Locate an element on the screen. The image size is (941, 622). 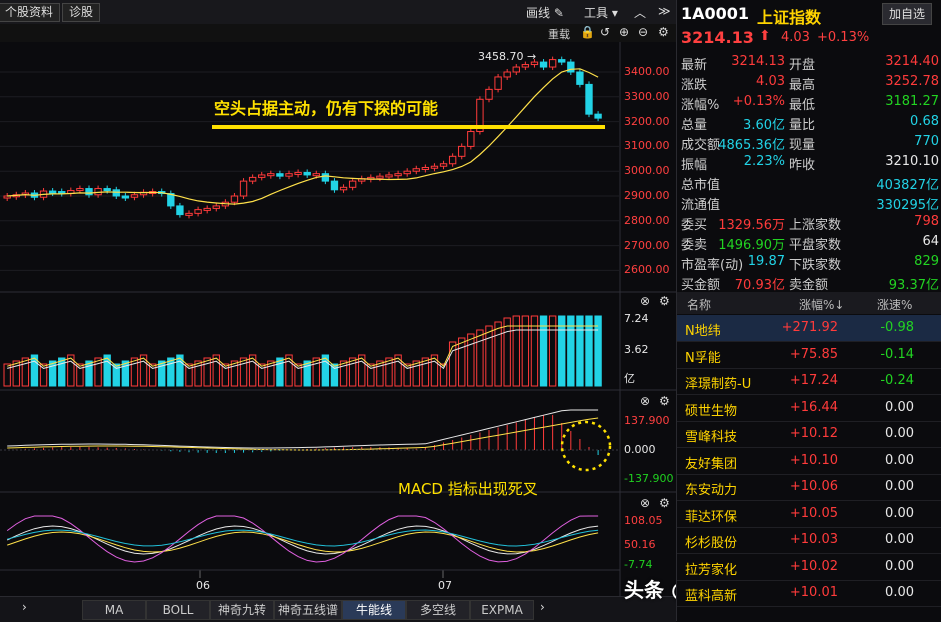
quote-row: 总量 3.60亿 量比 0.68 is located at coordinates (810, 124).